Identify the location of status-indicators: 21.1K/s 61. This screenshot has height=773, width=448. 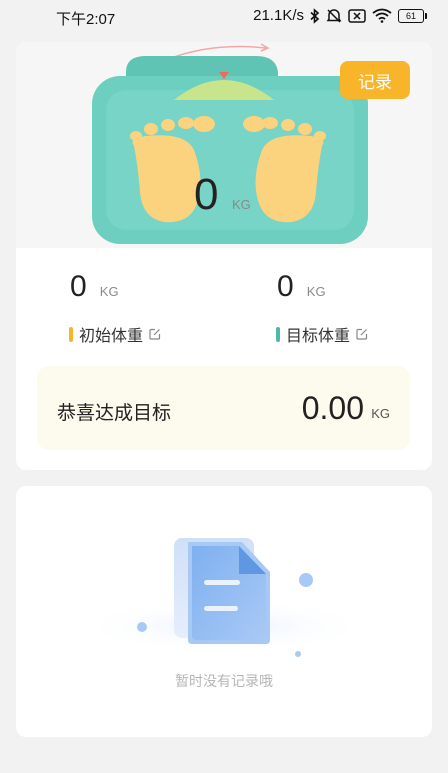
(340, 15).